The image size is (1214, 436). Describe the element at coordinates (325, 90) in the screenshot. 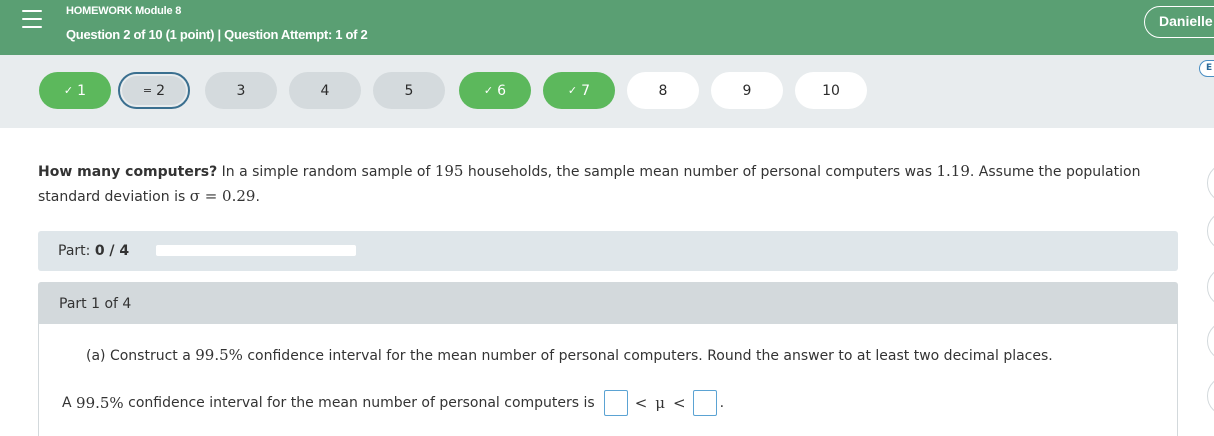

I see `question-button-4: 4` at that location.